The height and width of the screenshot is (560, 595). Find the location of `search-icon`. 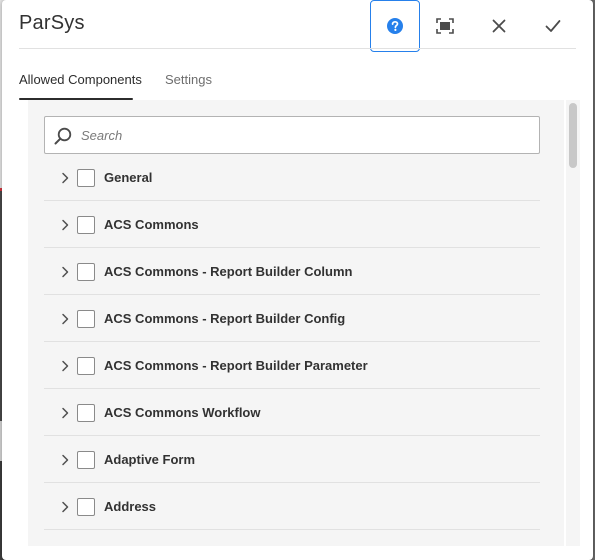

search-icon is located at coordinates (63, 136).